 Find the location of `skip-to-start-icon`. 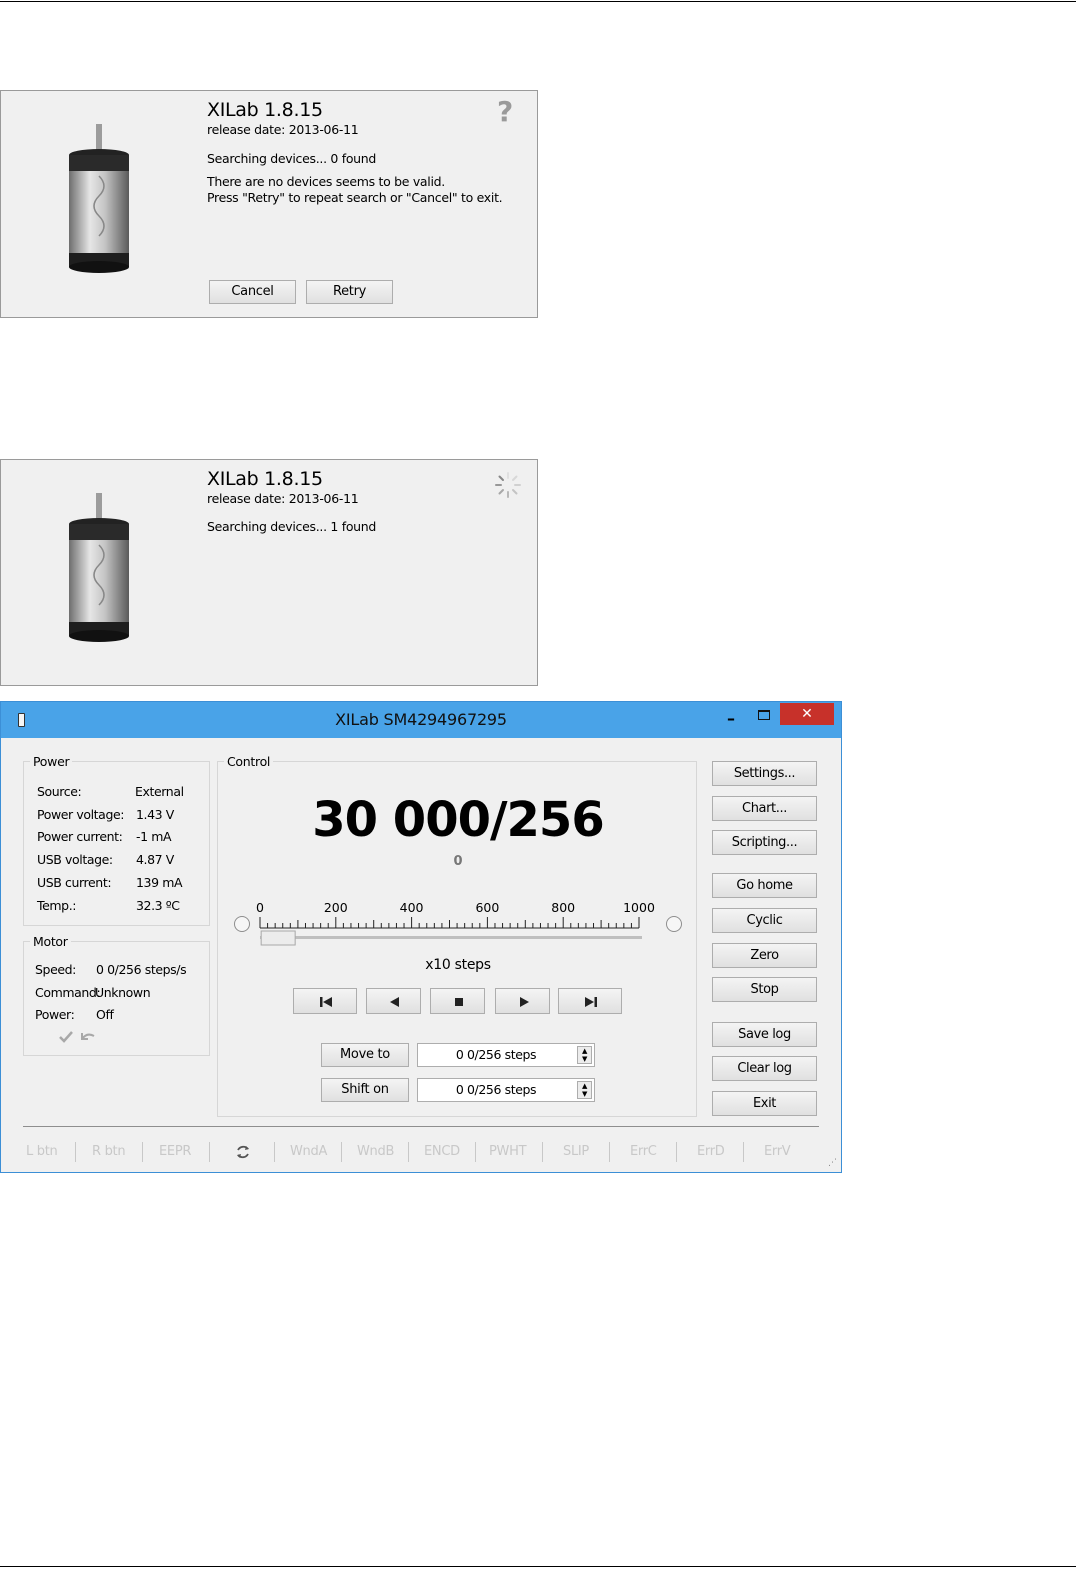

skip-to-start-icon is located at coordinates (326, 1002).